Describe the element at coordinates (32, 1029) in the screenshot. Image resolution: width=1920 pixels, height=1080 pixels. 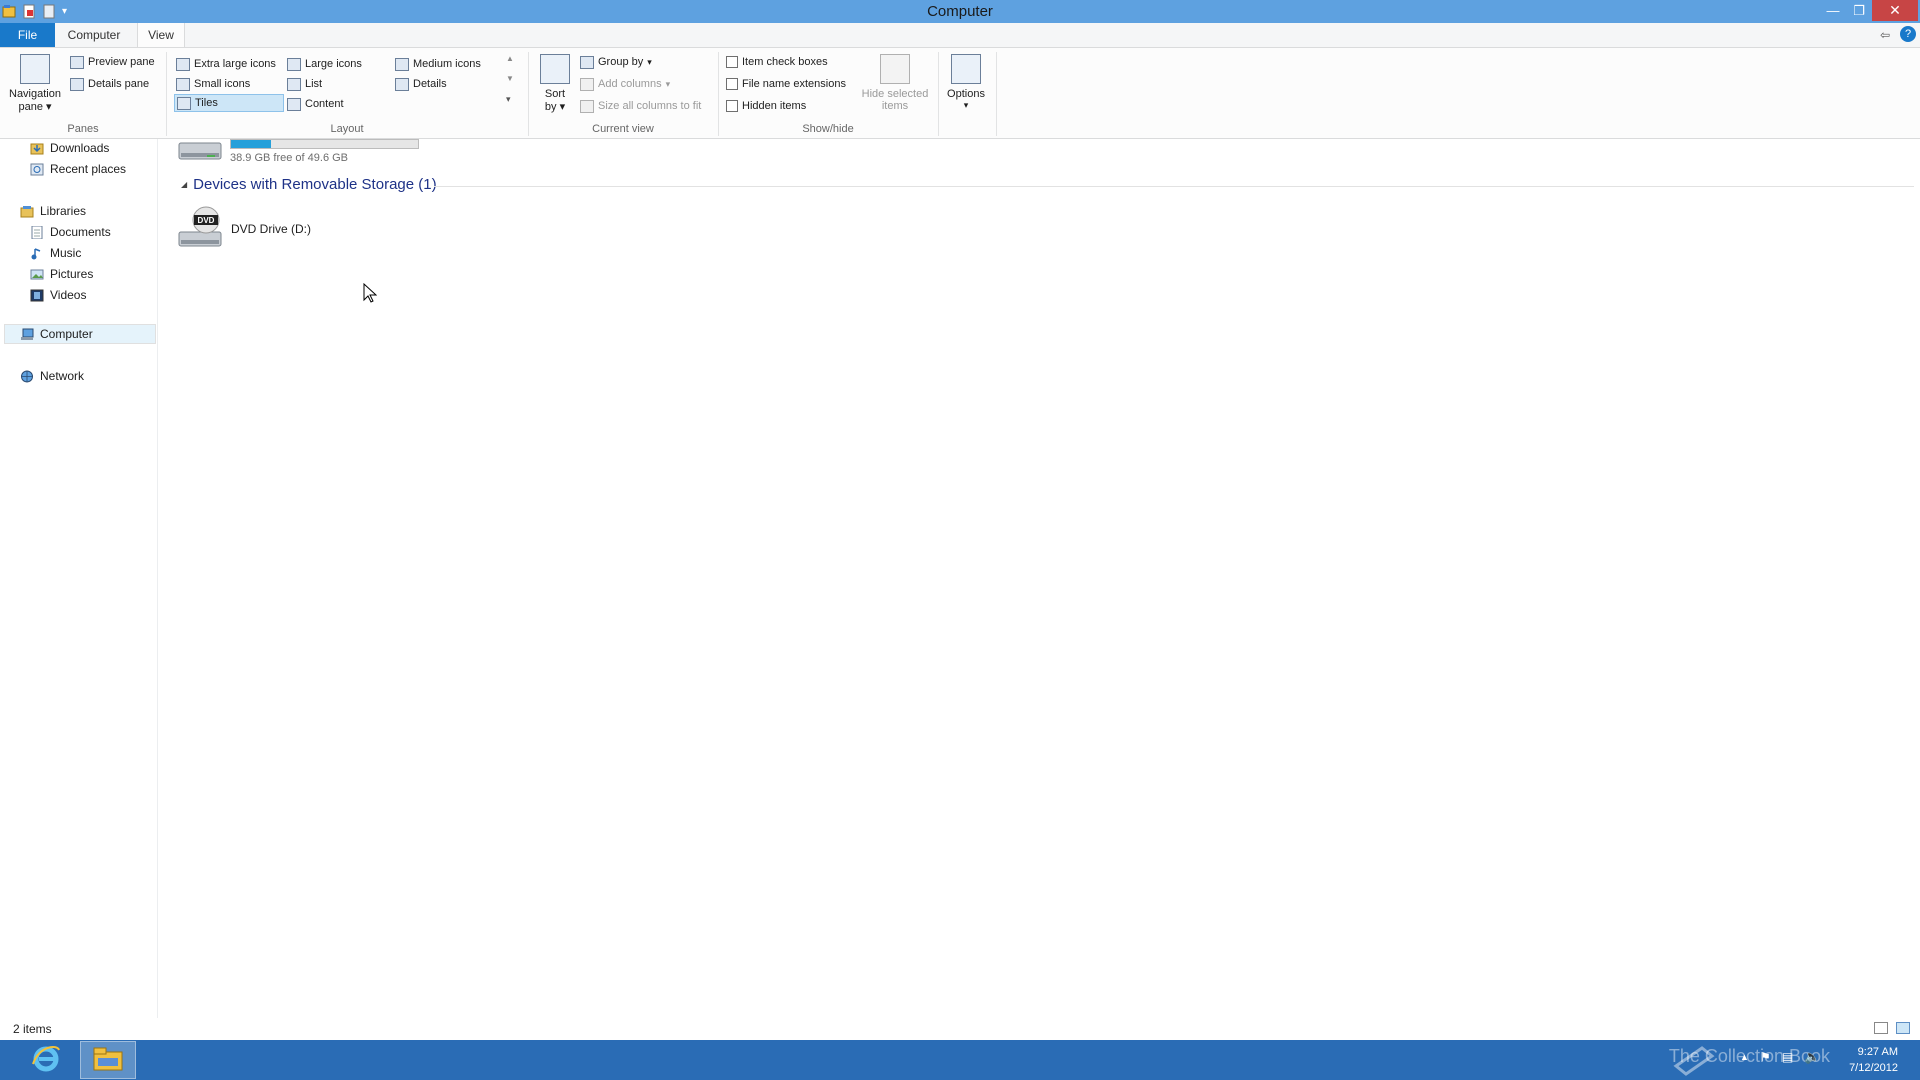
I see `item-count: 2 items` at that location.